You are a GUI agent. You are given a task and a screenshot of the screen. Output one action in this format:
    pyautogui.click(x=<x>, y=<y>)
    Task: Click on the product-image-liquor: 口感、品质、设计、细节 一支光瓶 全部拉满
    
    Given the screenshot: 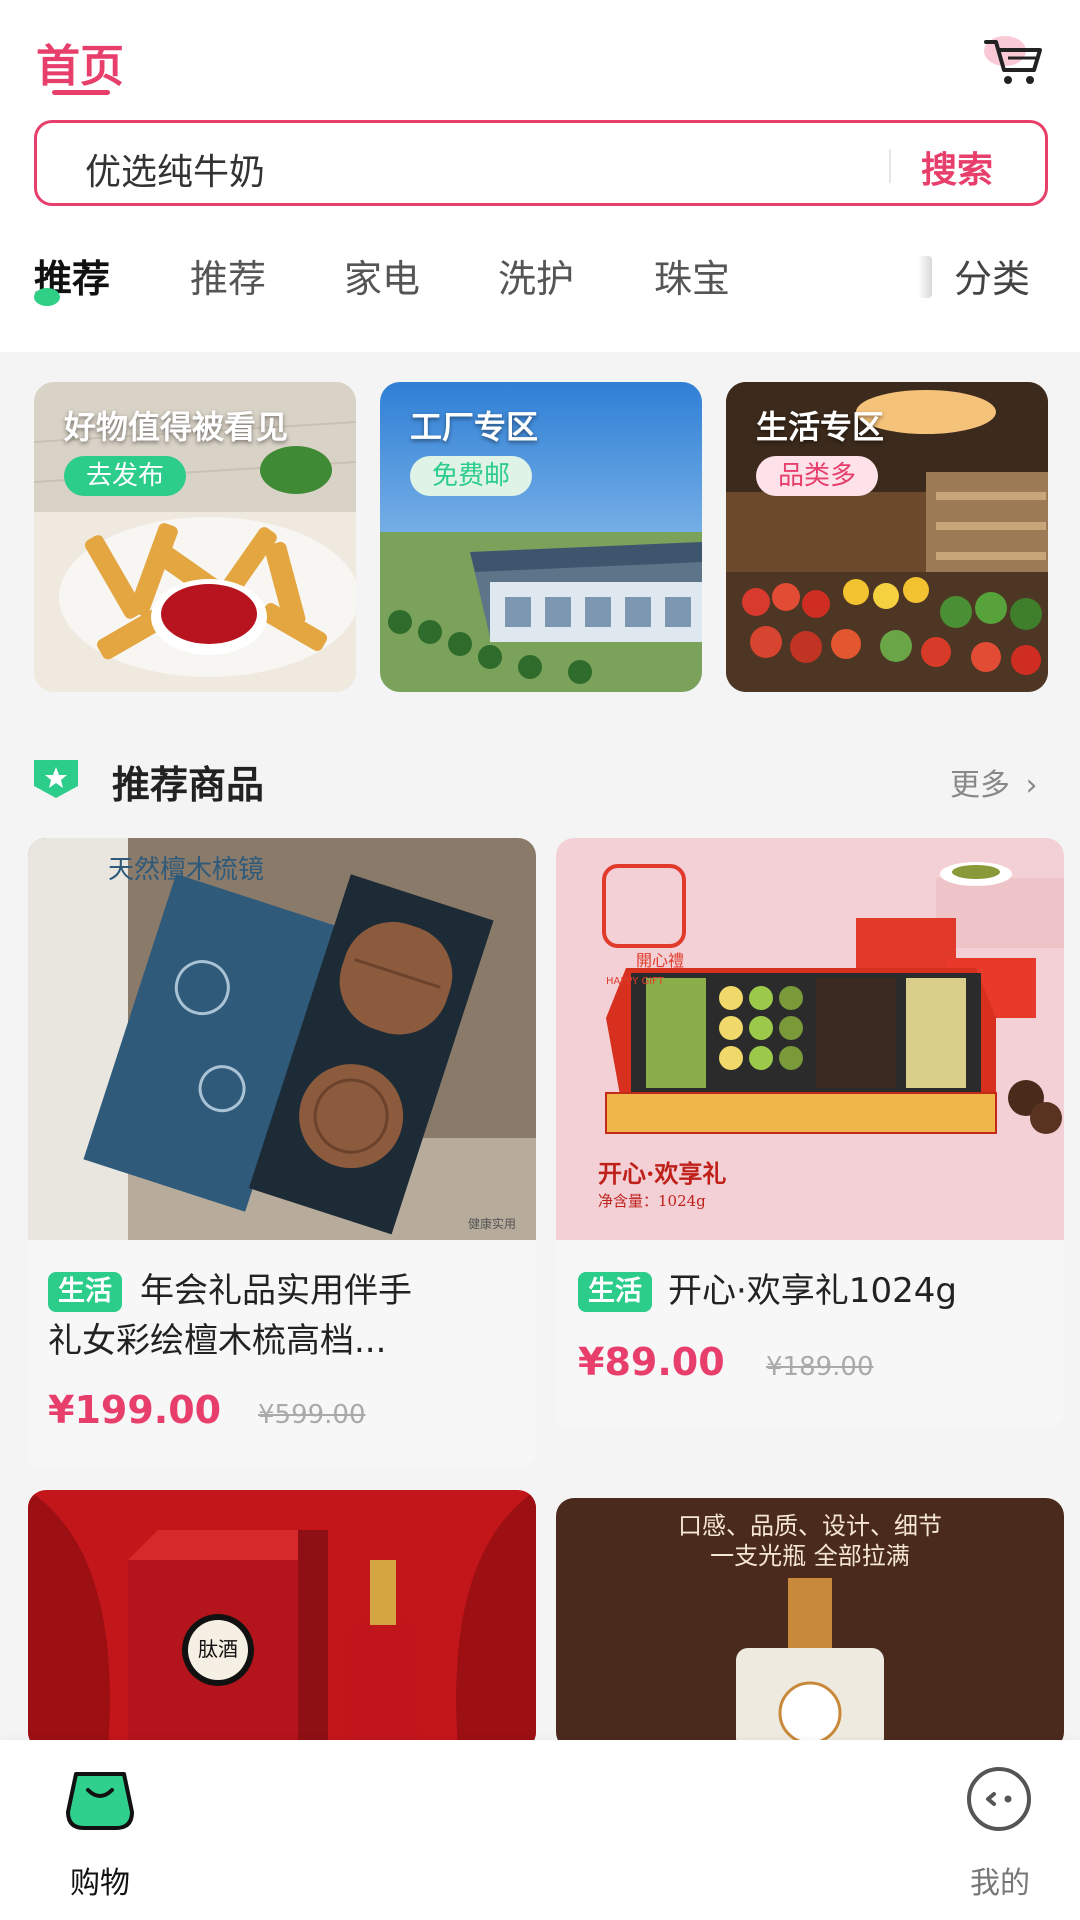 What is the action you would take?
    pyautogui.click(x=810, y=1624)
    